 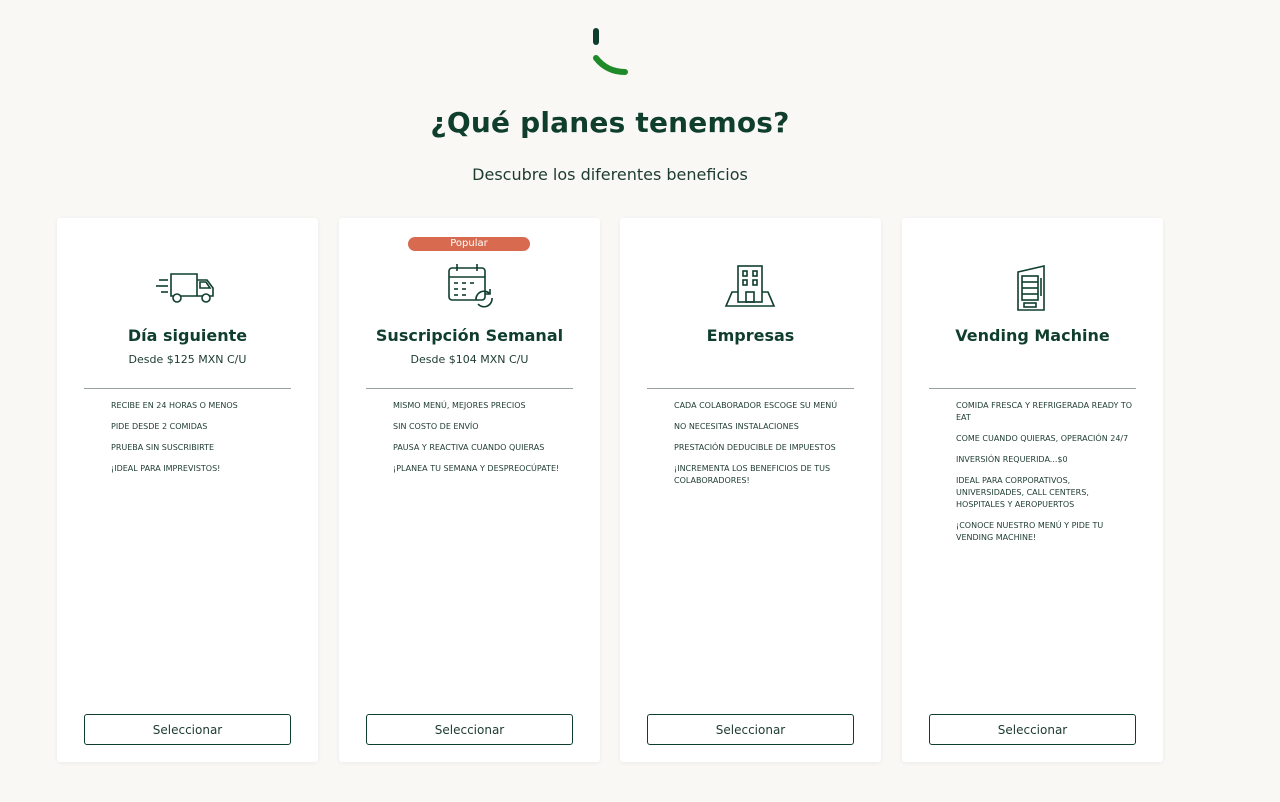 What do you see at coordinates (610, 51) in the screenshot?
I see `brand-logo` at bounding box center [610, 51].